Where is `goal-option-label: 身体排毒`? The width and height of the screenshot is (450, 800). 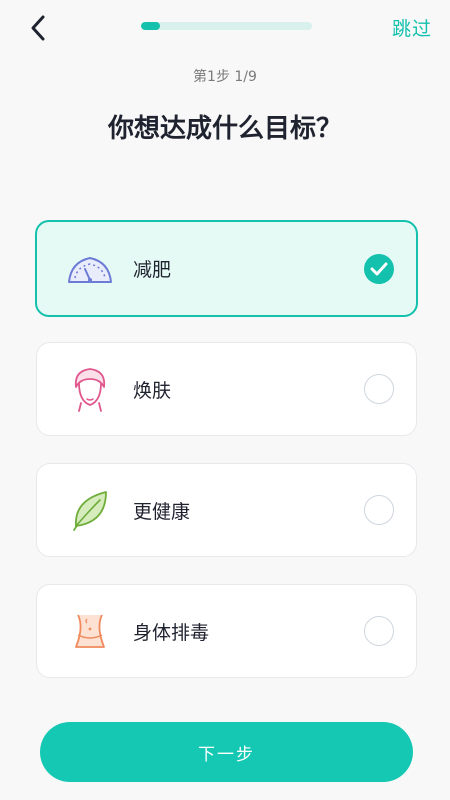
goal-option-label: 身体排毒 is located at coordinates (171, 632).